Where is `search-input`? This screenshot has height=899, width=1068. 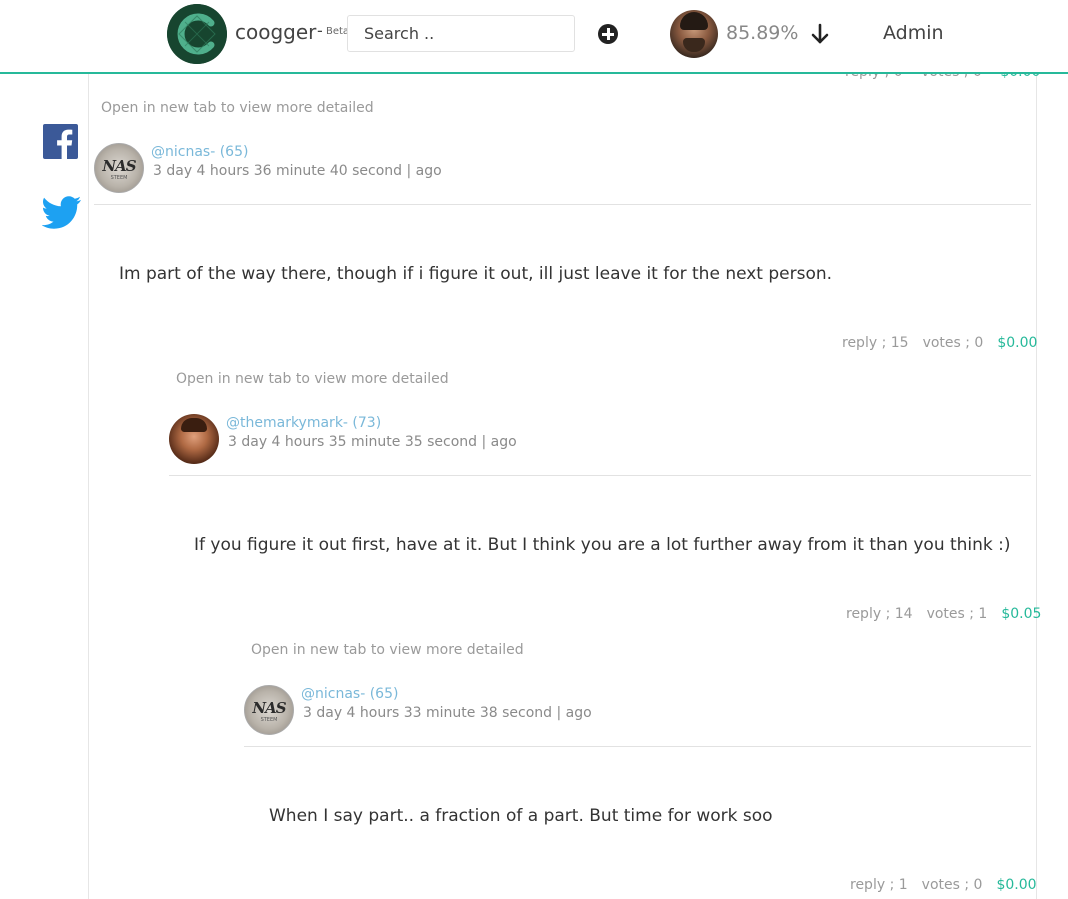 search-input is located at coordinates (461, 33).